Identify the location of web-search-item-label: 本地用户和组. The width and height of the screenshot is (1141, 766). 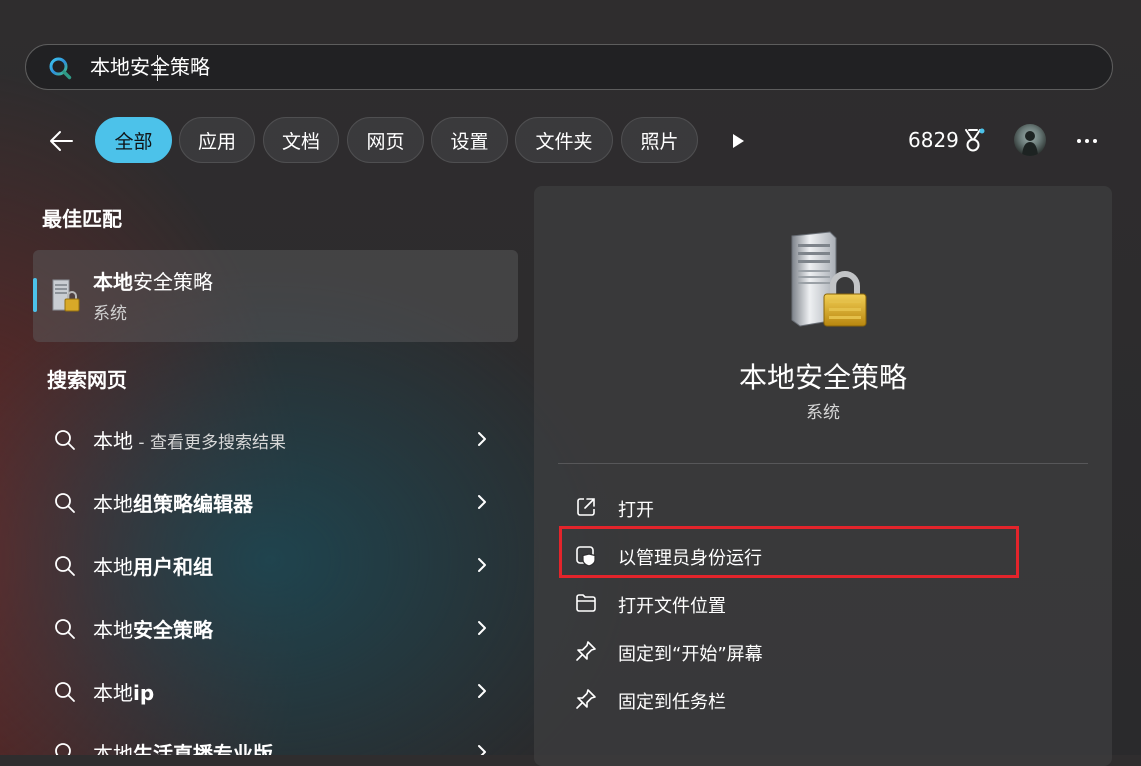
(153, 567).